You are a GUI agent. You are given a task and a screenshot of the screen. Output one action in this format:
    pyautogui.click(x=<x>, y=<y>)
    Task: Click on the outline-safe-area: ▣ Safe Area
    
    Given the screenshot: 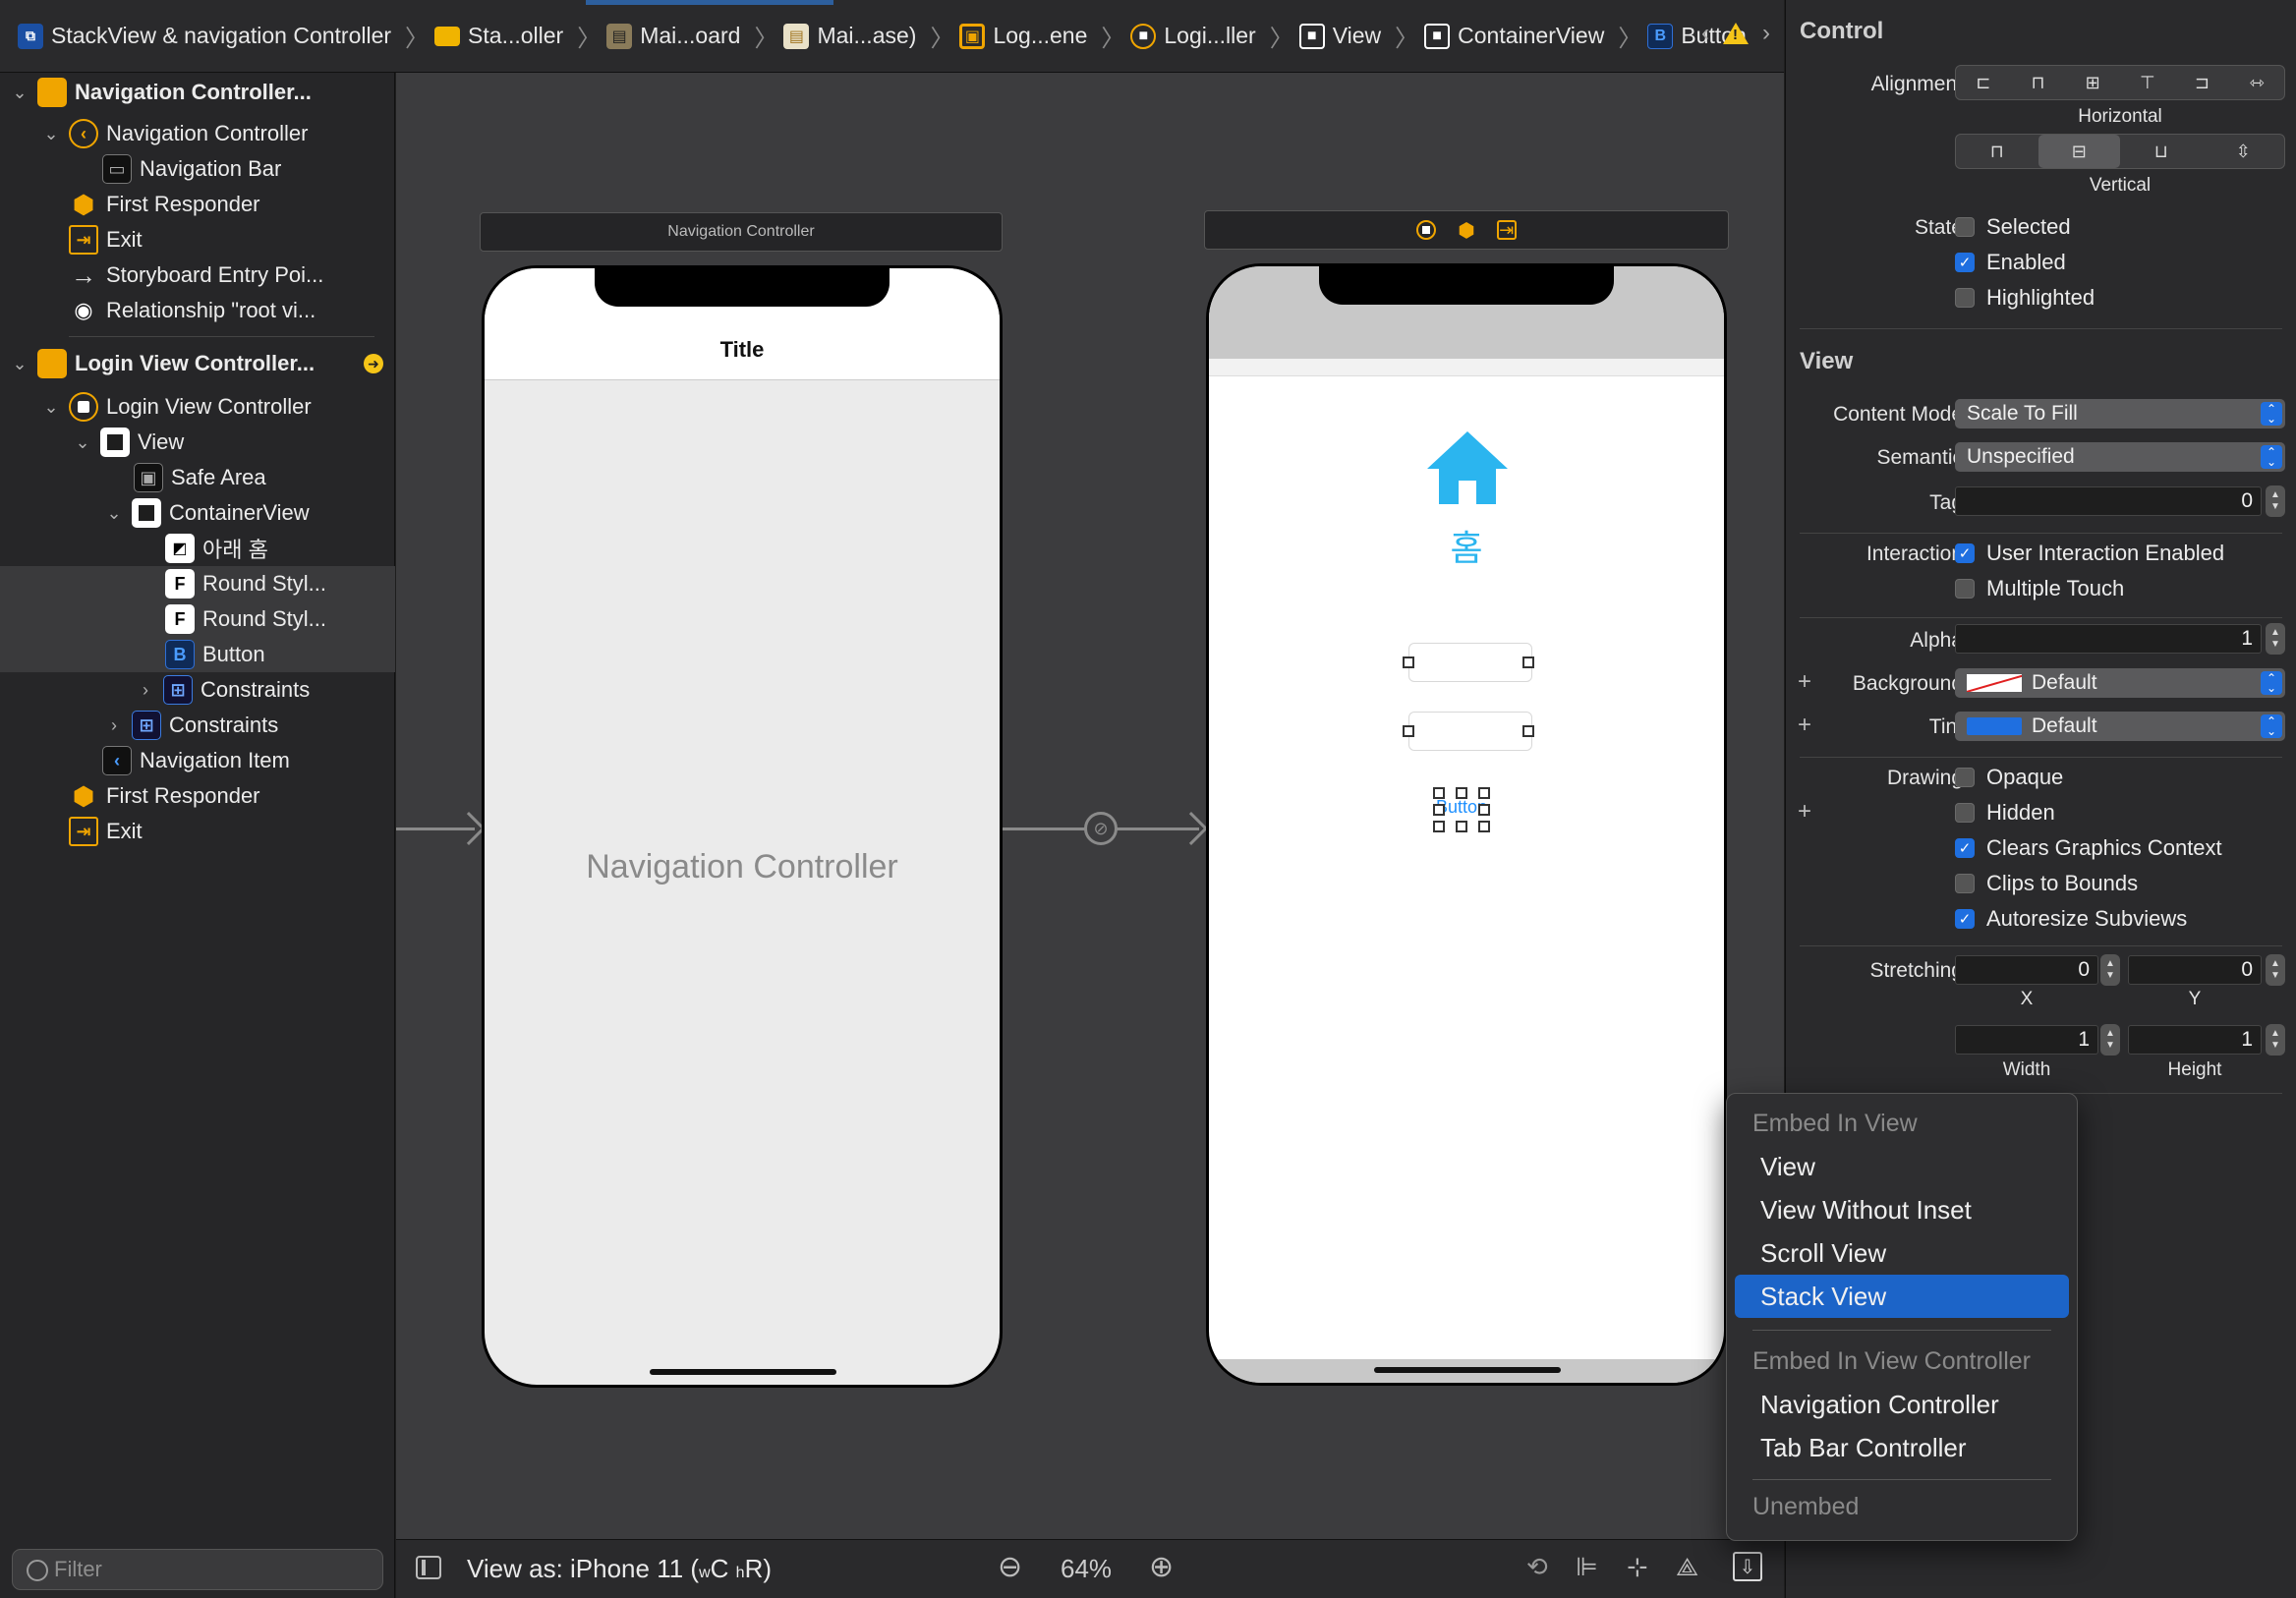 What is the action you would take?
    pyautogui.click(x=200, y=477)
    